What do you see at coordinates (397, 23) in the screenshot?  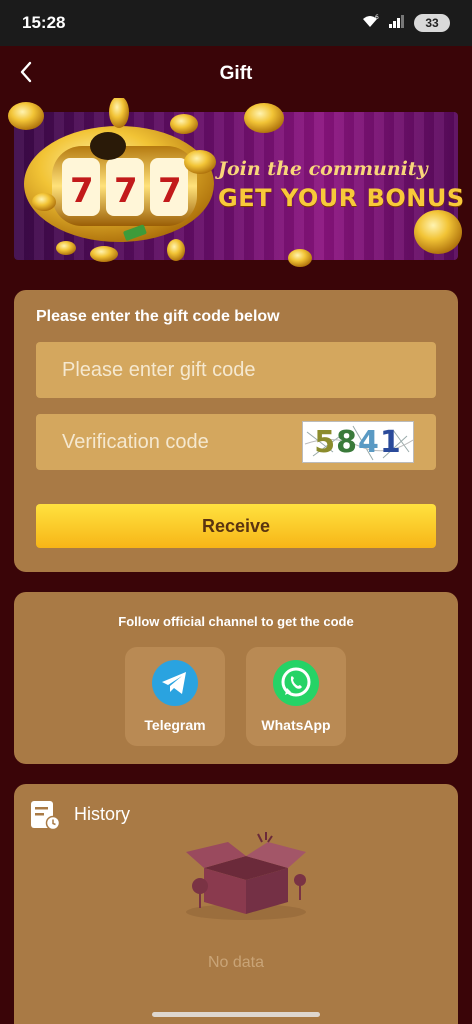 I see `signal-icon` at bounding box center [397, 23].